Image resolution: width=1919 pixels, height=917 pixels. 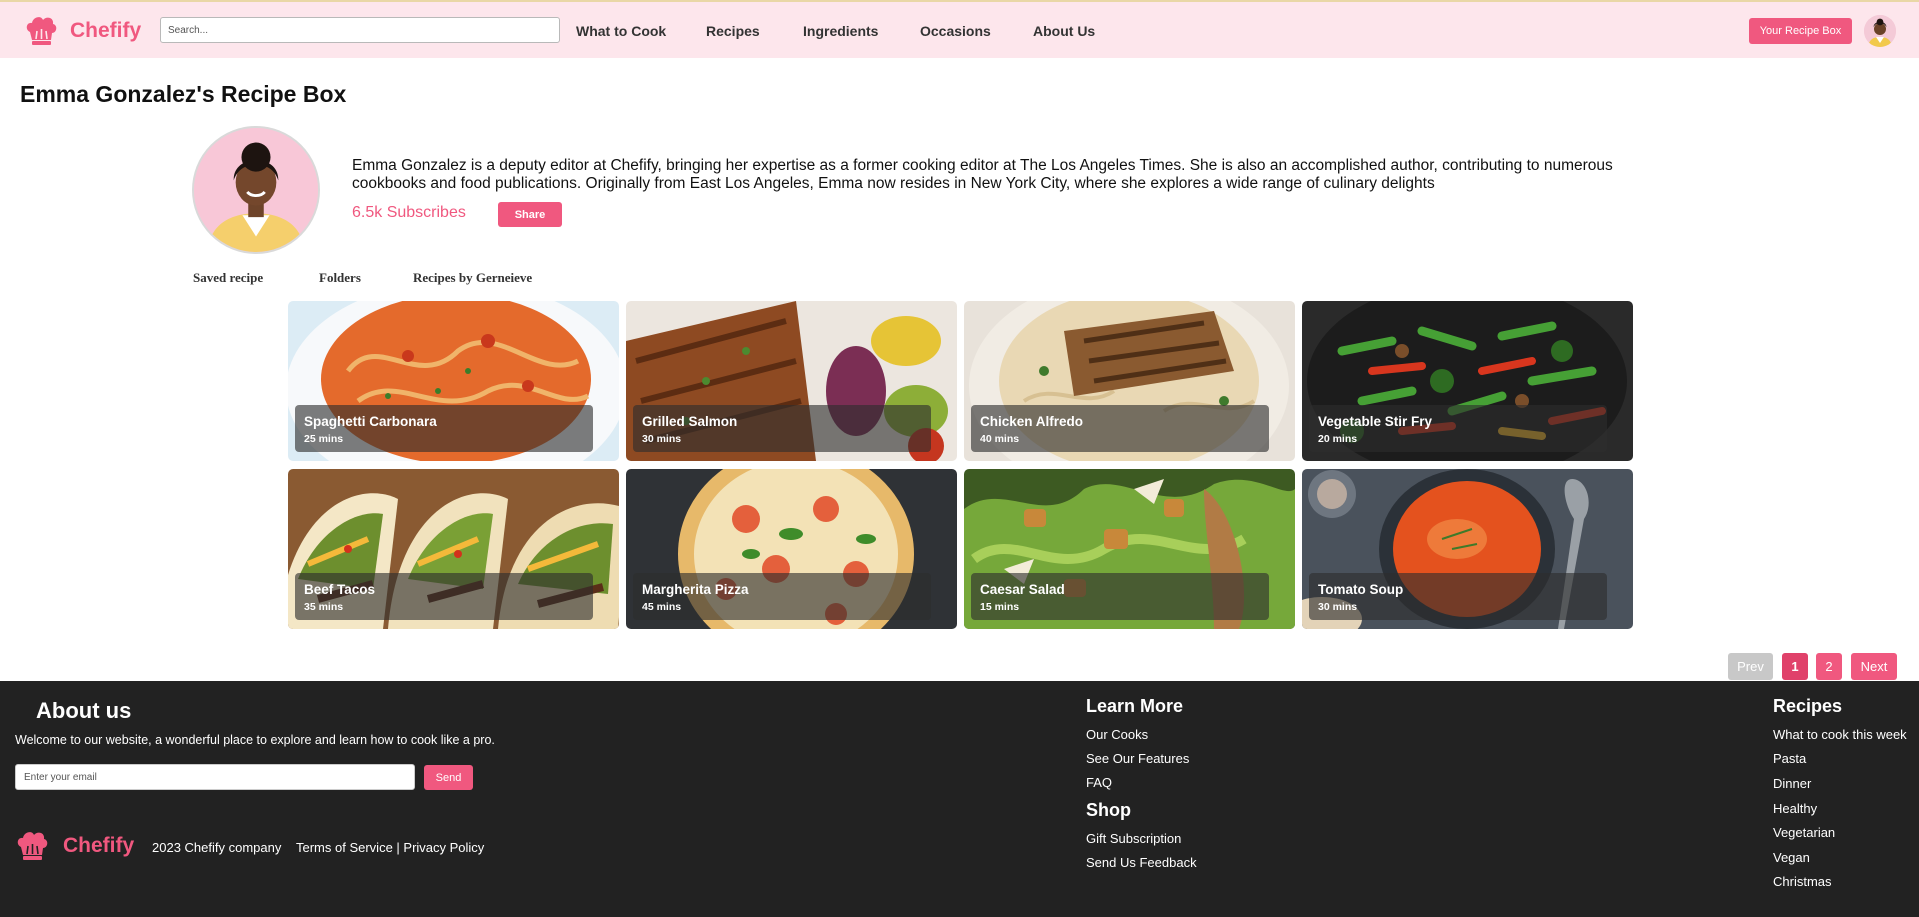 What do you see at coordinates (1129, 549) in the screenshot?
I see `recipe-card: Caesar Salad 15 mins` at bounding box center [1129, 549].